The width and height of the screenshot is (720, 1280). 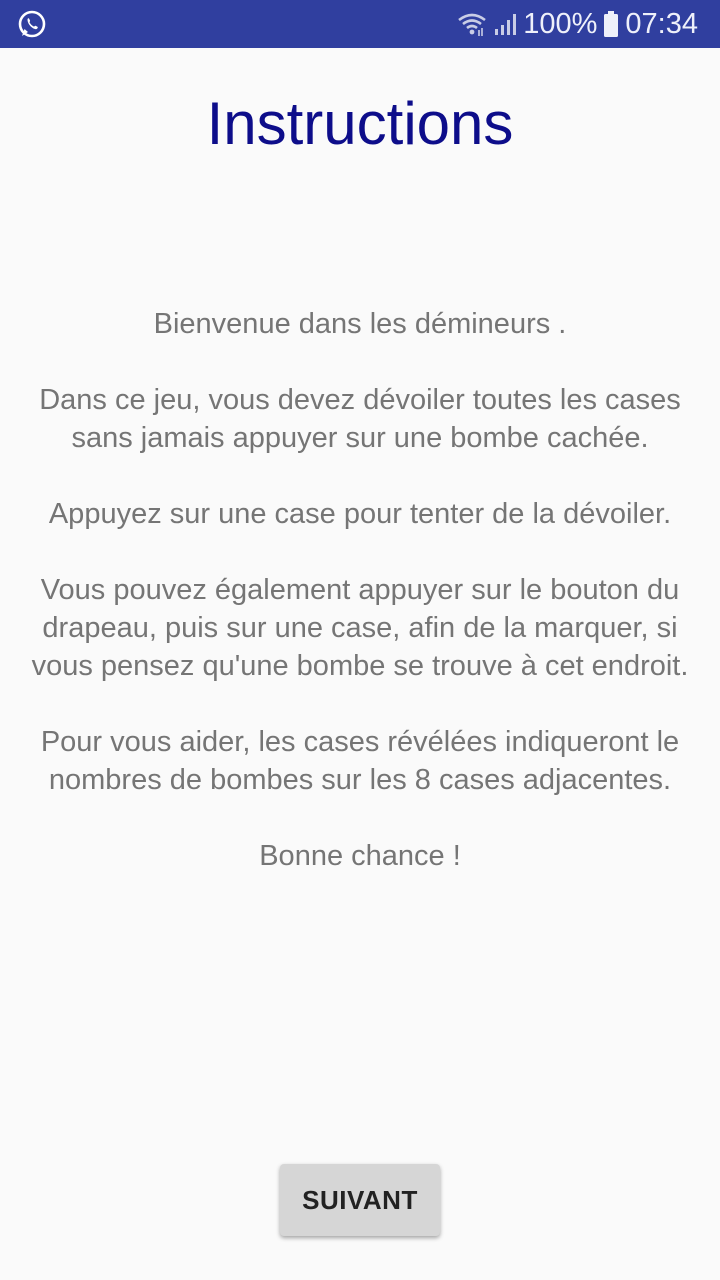 I want to click on battery-icon, so click(x=611, y=24).